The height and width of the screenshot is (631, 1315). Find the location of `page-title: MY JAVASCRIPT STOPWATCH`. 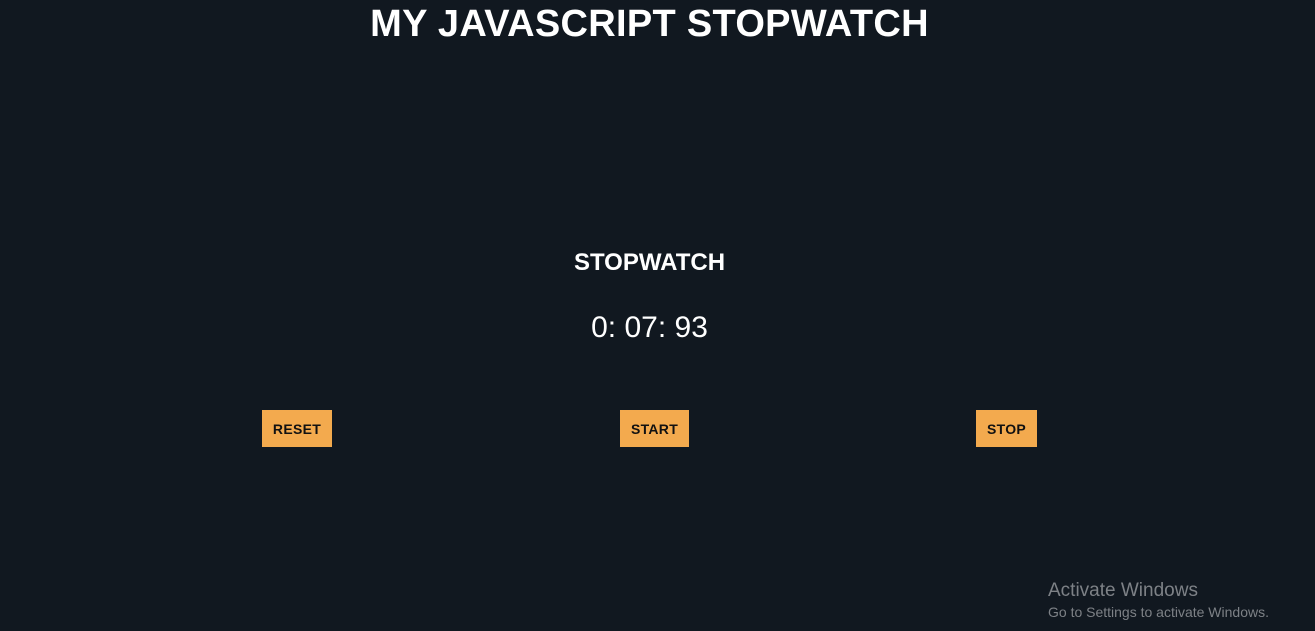

page-title: MY JAVASCRIPT STOPWATCH is located at coordinates (649, 24).